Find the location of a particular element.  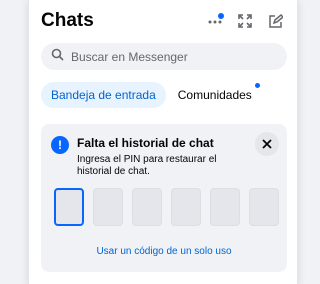

more-options-icon is located at coordinates (215, 21).